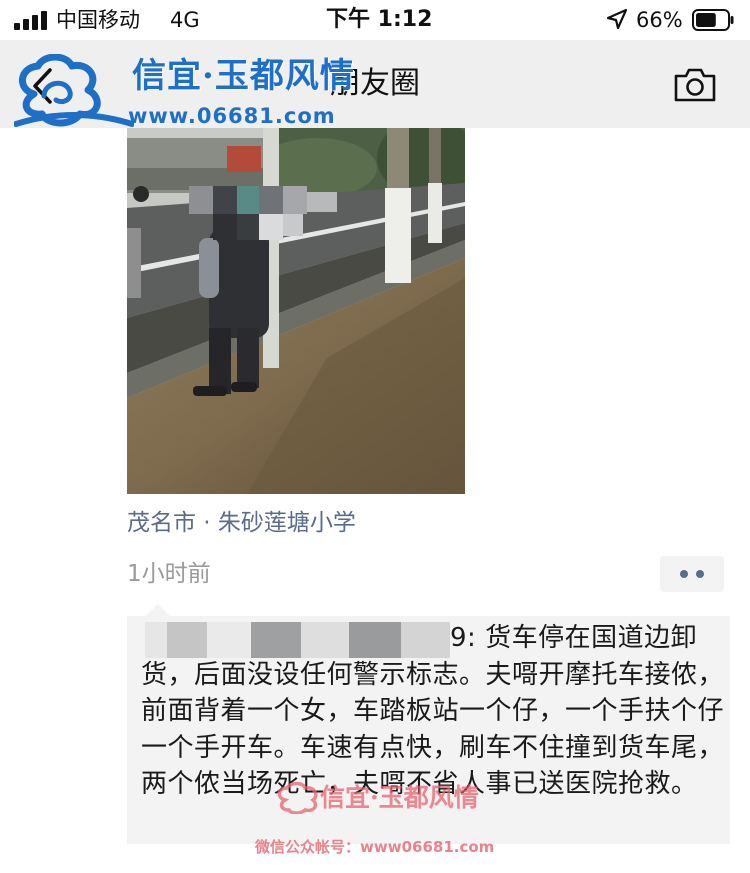 This screenshot has width=750, height=873. I want to click on post-location-link: 茂名市 · 朱砂莲塘小学, so click(241, 523).